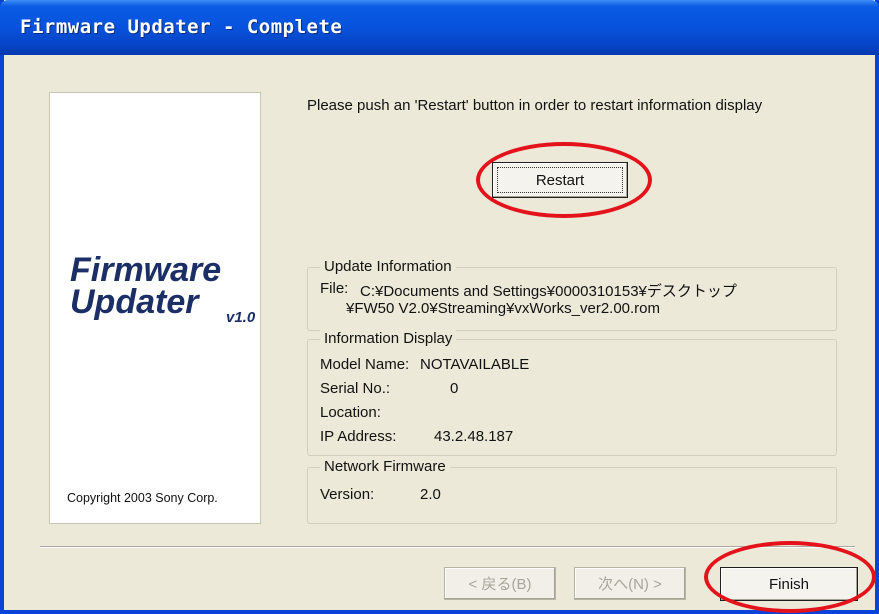 Image resolution: width=879 pixels, height=614 pixels. I want to click on next-button: 次へ(N) >, so click(630, 583).